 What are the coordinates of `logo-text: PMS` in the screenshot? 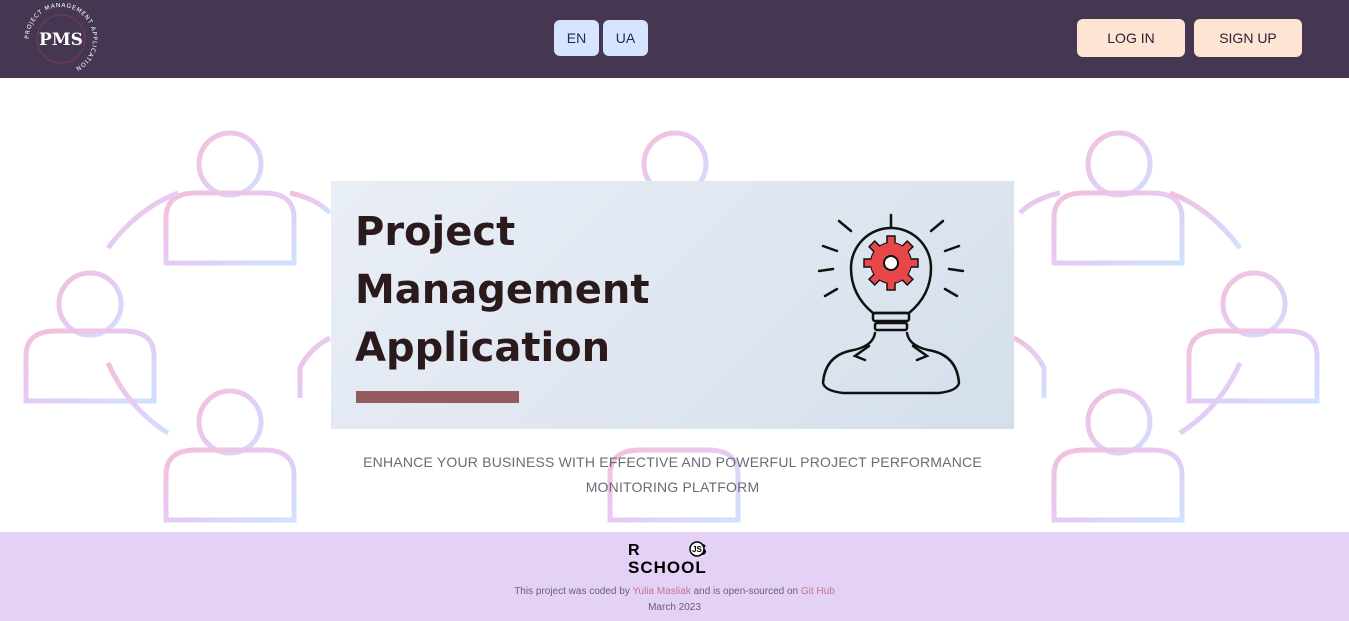 It's located at (61, 40).